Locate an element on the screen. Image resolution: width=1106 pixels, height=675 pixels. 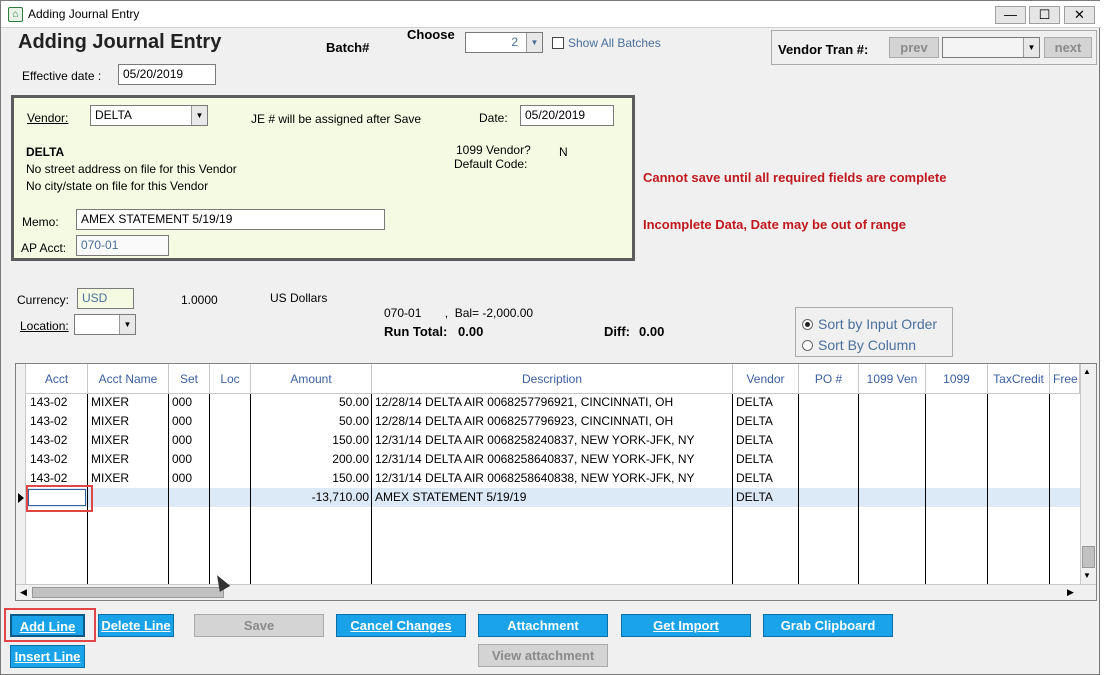
radio-empty-icon is located at coordinates (807, 345).